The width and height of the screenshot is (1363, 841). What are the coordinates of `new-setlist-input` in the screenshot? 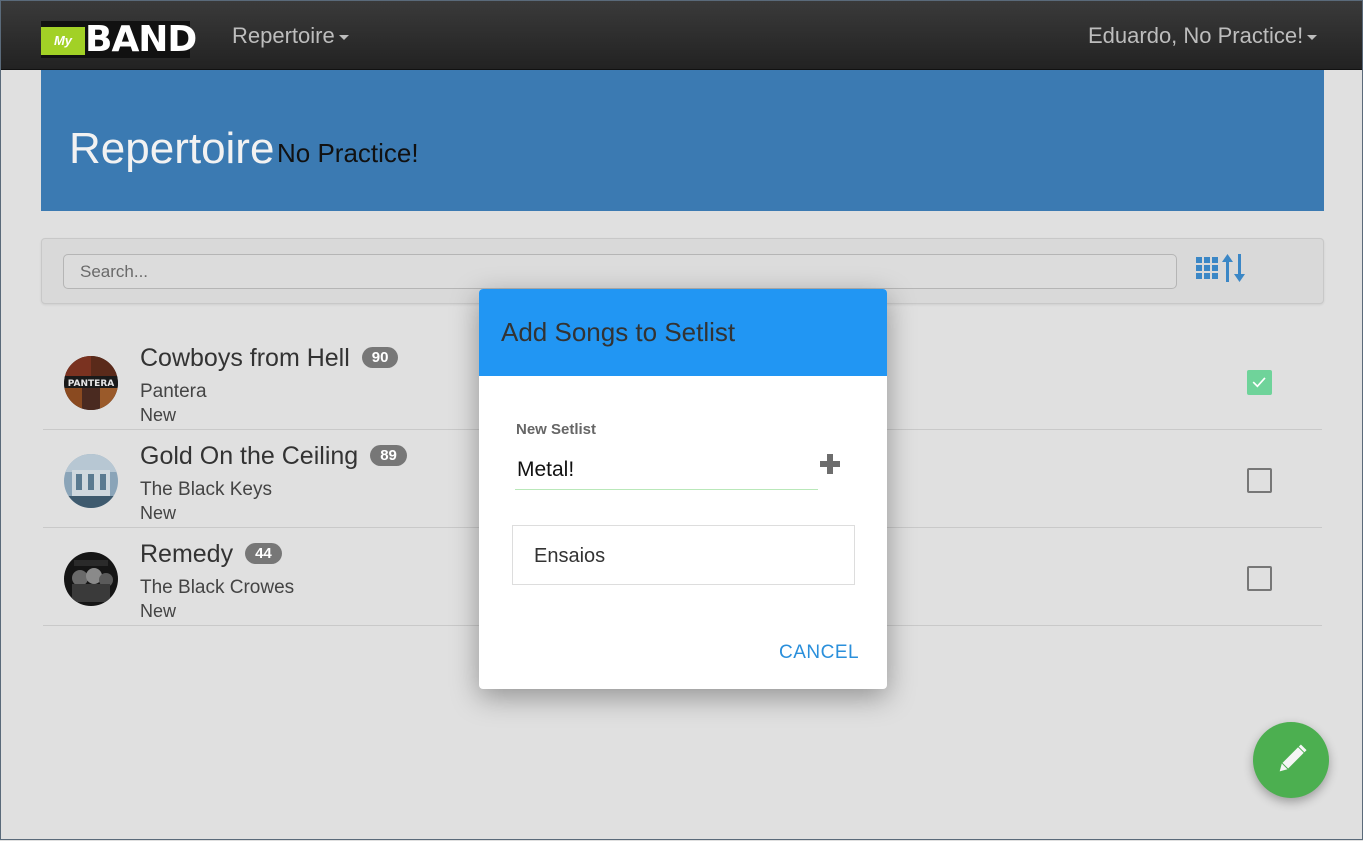 It's located at (666, 470).